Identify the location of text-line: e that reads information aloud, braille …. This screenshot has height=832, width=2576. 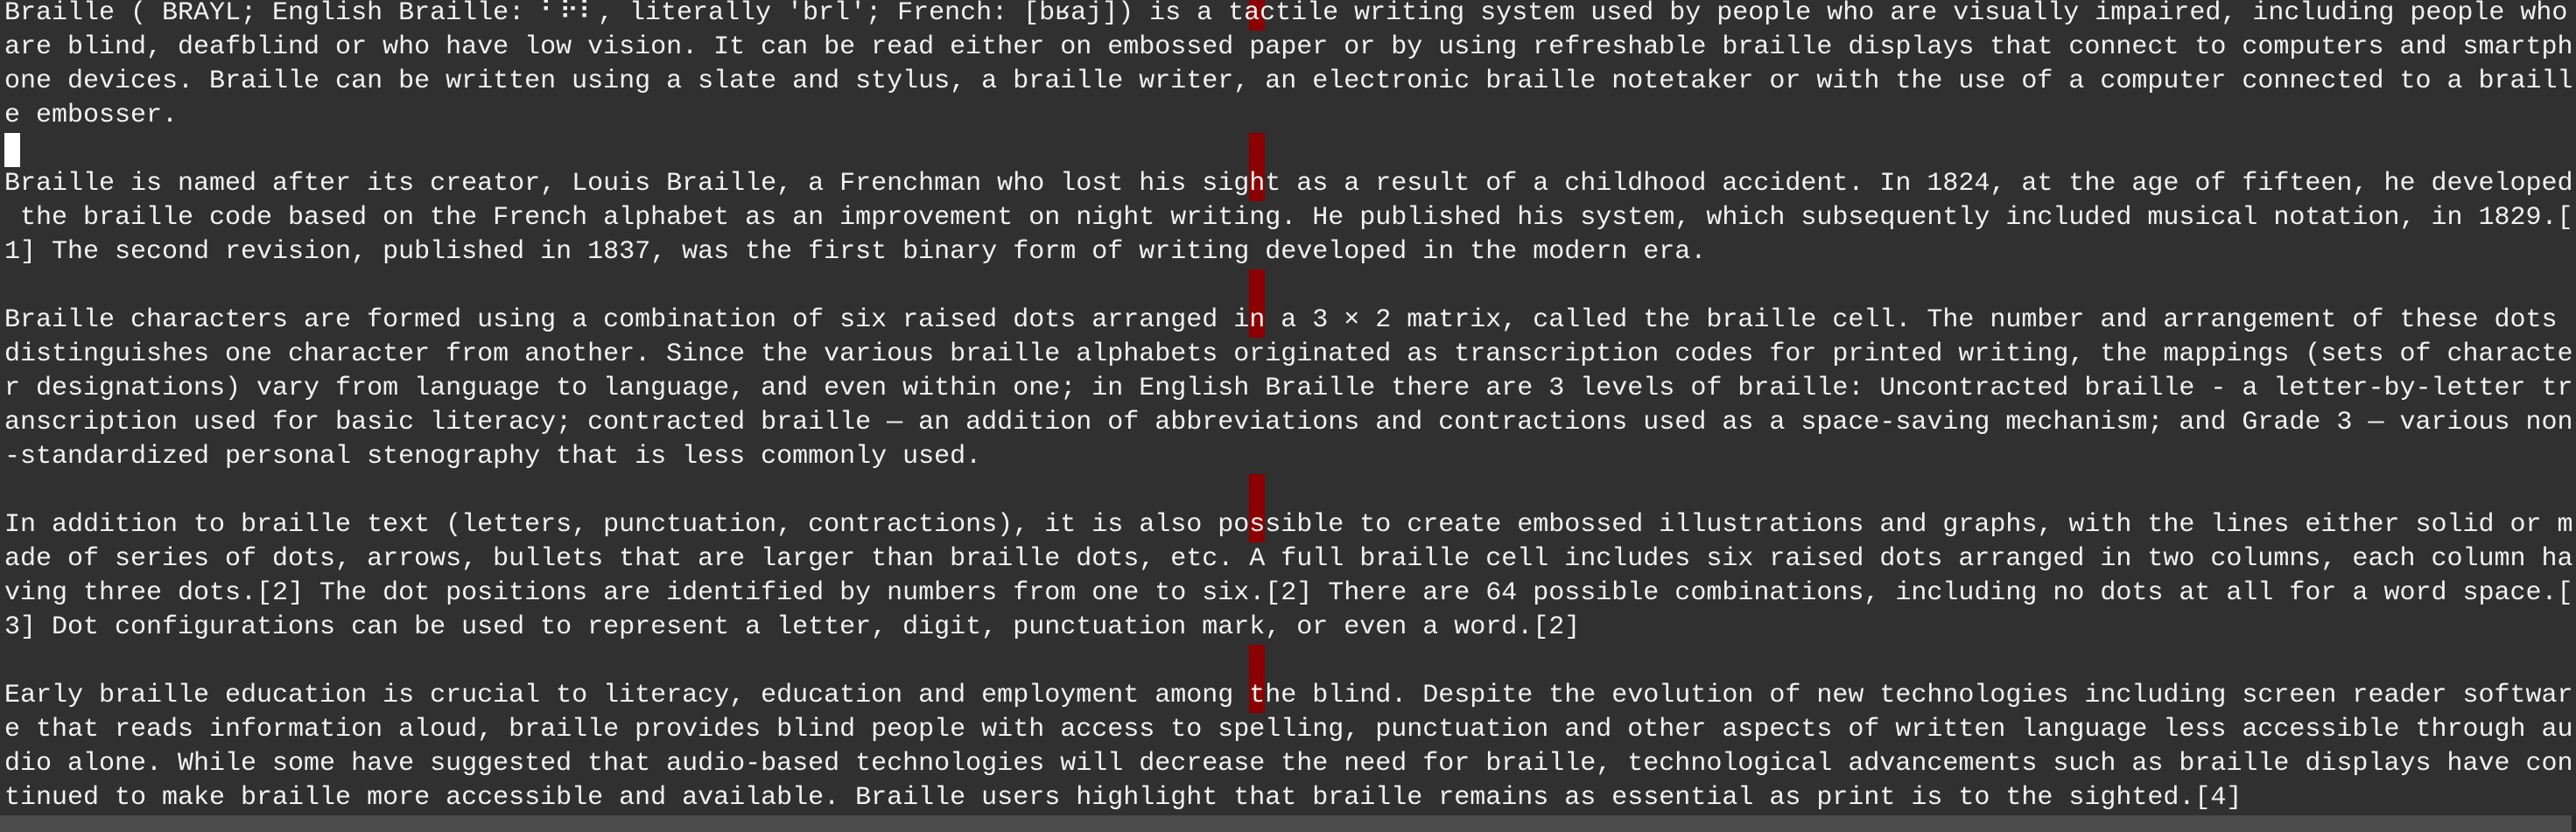
(1288, 730).